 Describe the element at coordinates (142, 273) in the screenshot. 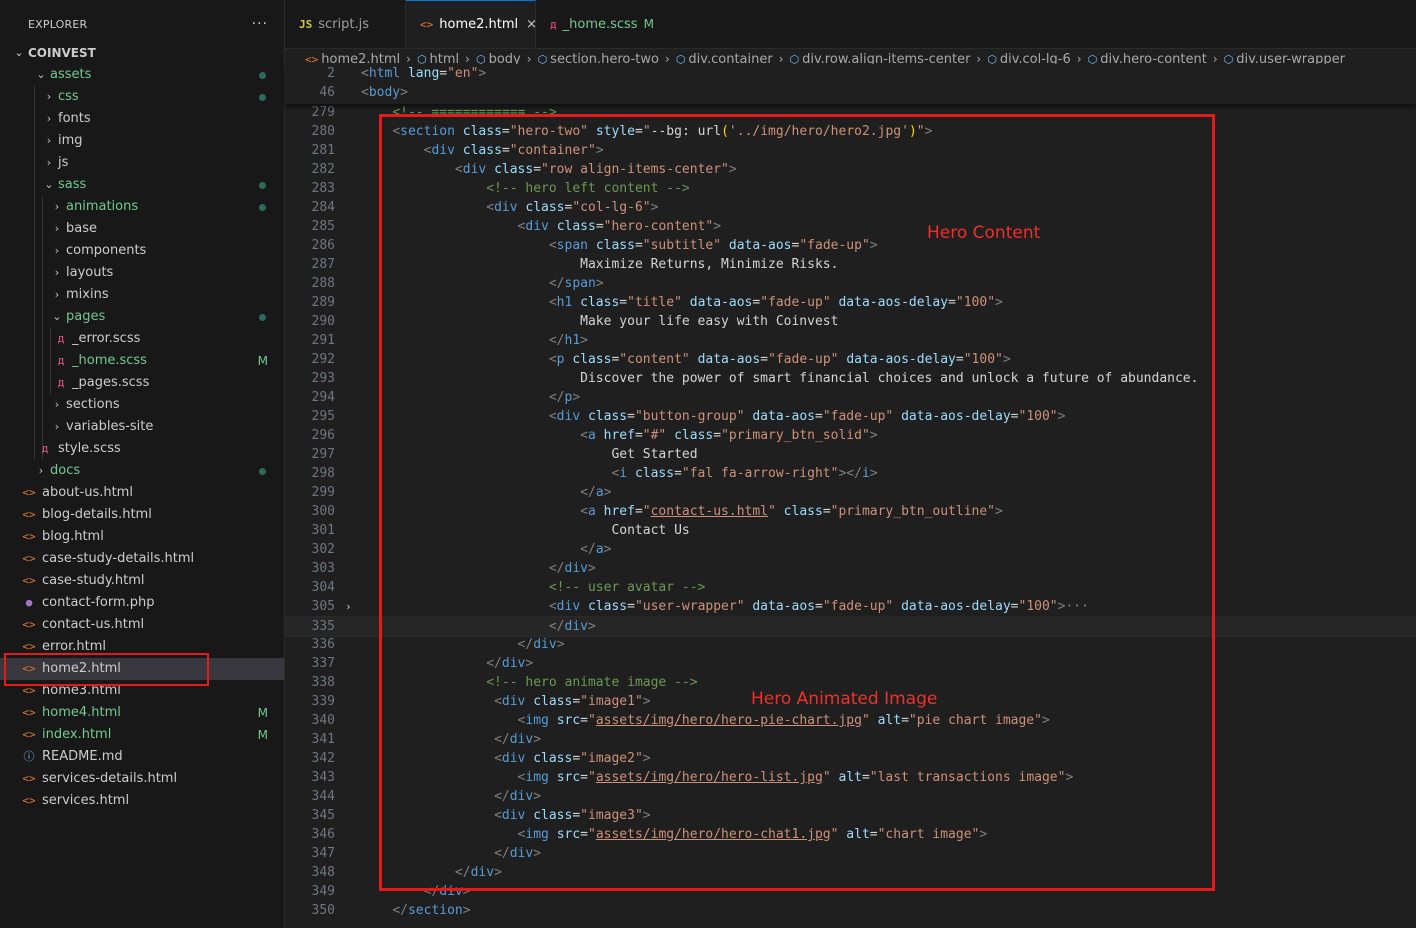

I see `tree-item: › layouts` at that location.